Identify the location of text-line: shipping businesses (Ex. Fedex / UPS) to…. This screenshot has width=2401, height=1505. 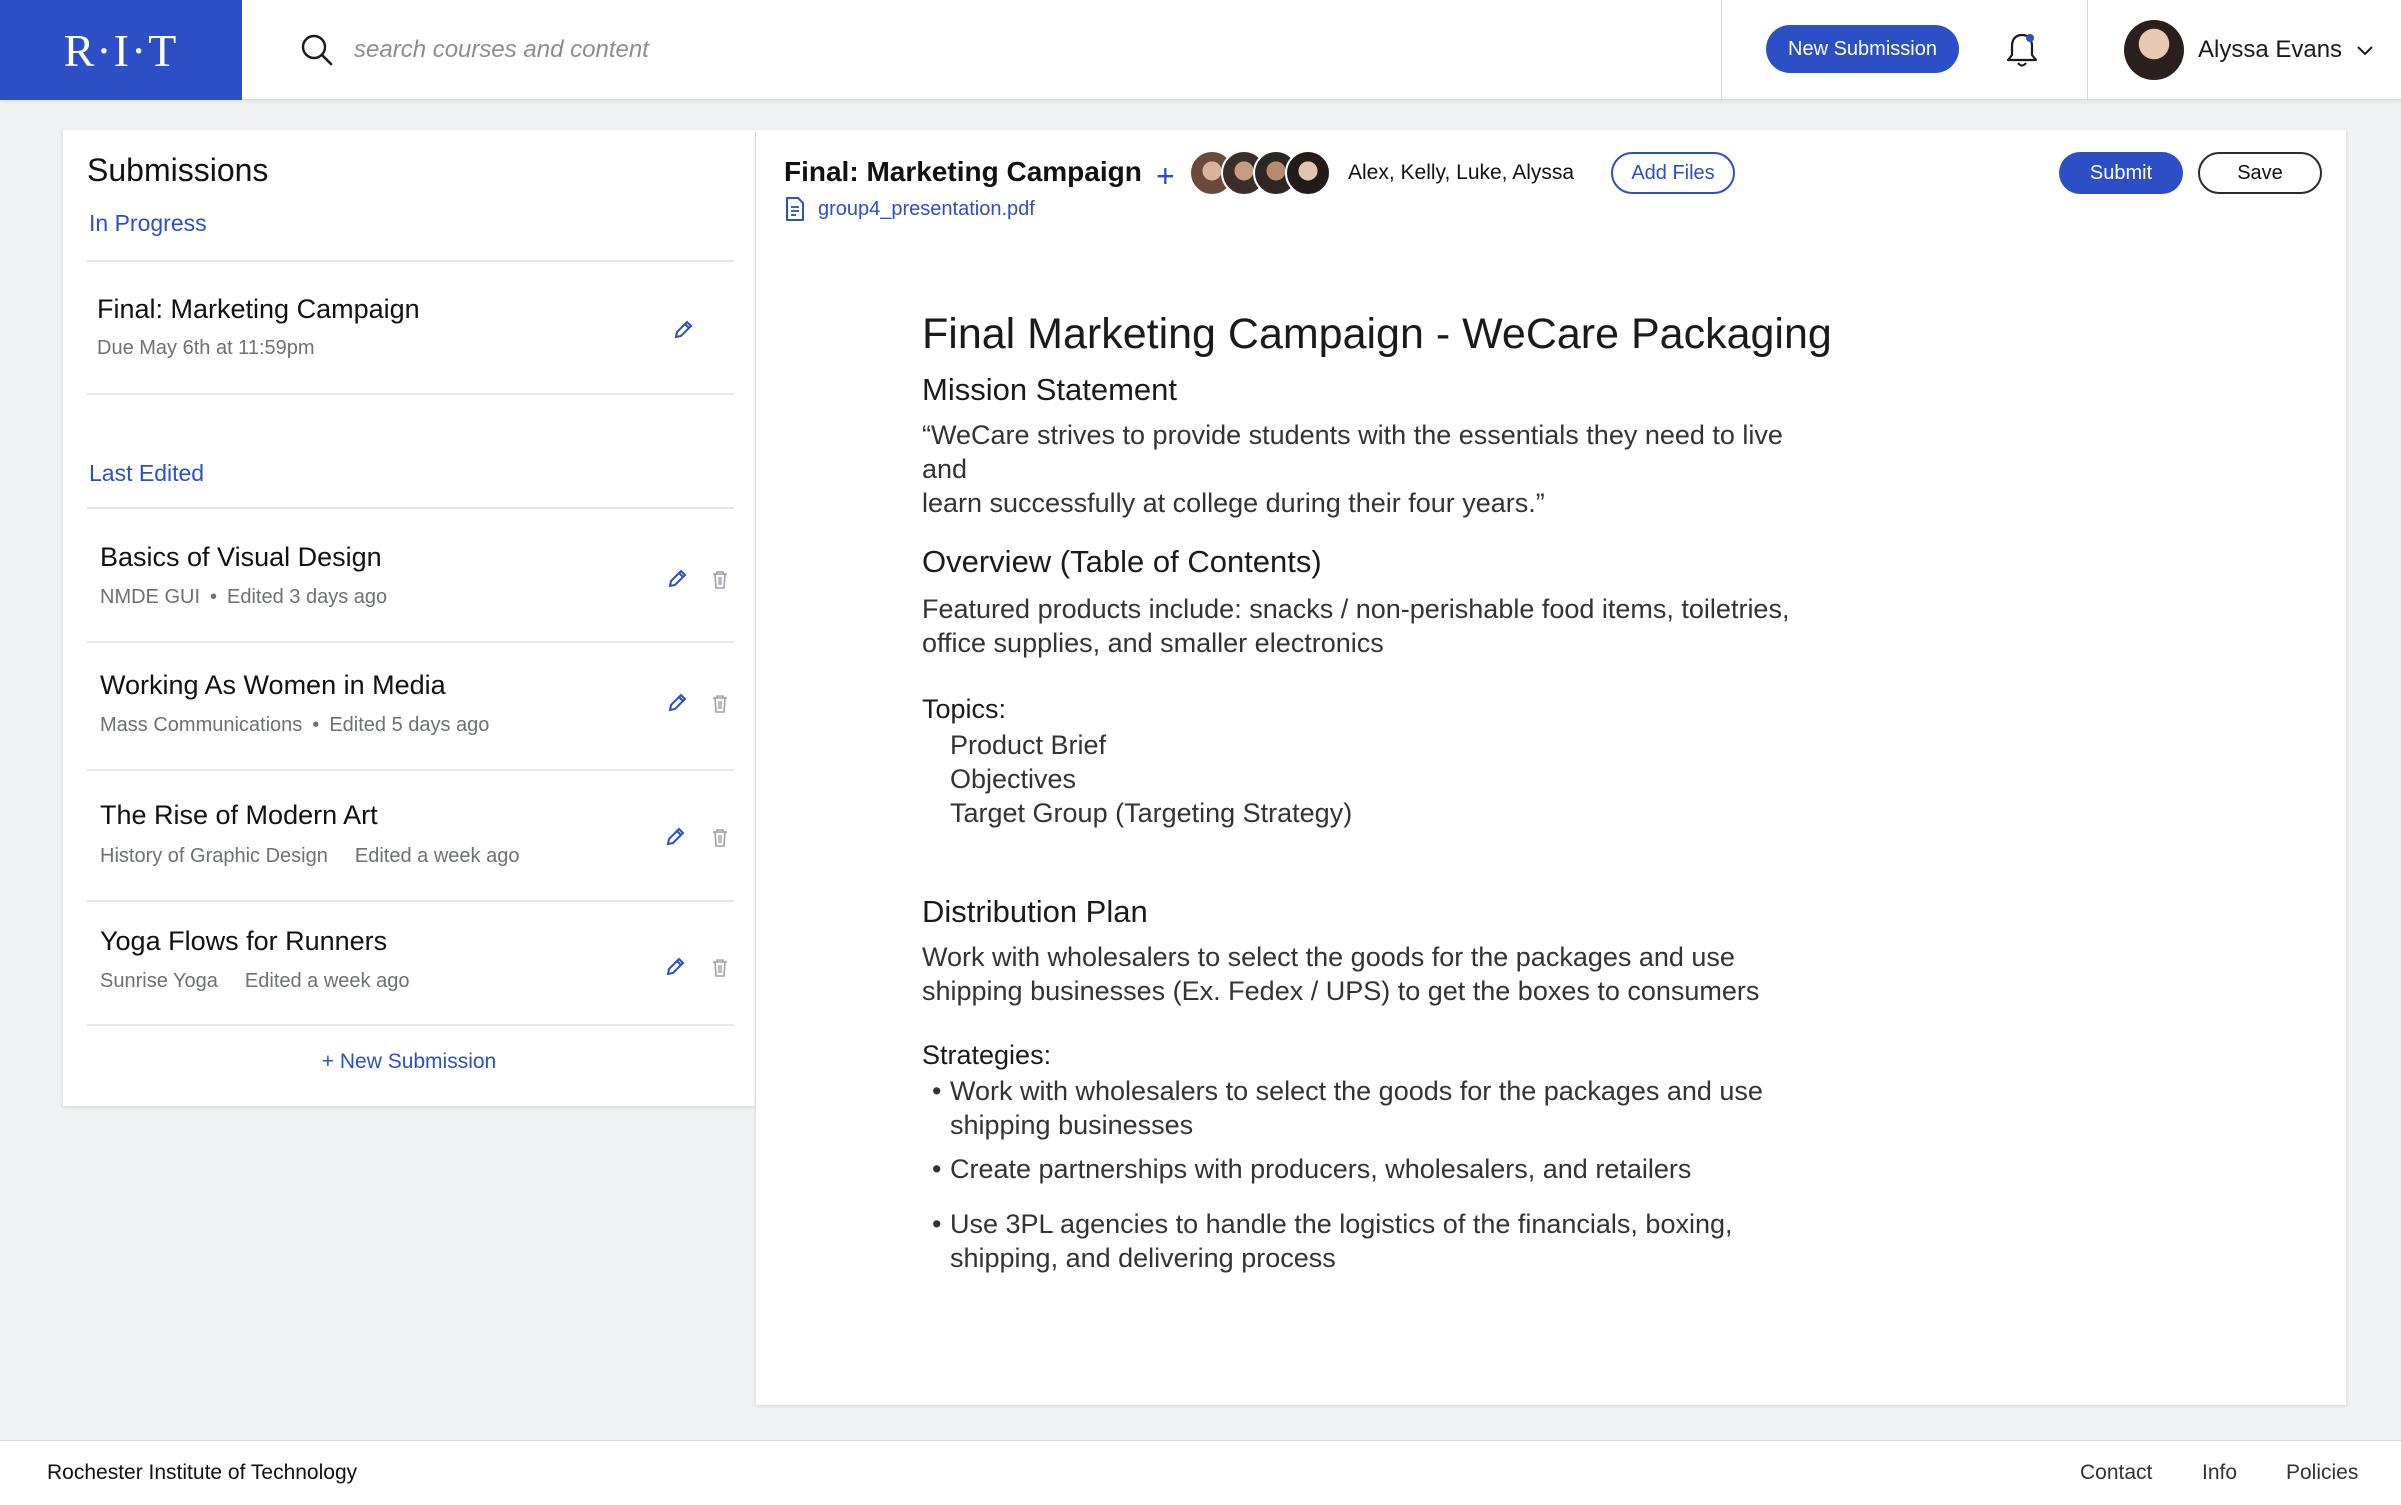
(1341, 991).